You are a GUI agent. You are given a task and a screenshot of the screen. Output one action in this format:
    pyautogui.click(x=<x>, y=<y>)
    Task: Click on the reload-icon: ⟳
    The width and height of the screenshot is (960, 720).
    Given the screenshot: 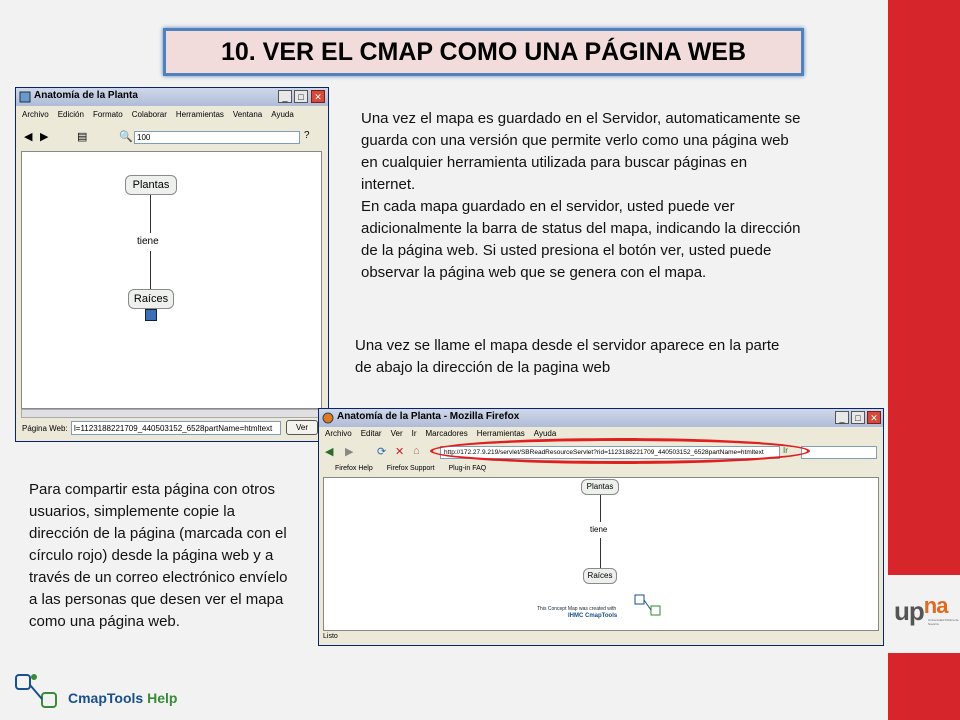 What is the action you would take?
    pyautogui.click(x=381, y=451)
    